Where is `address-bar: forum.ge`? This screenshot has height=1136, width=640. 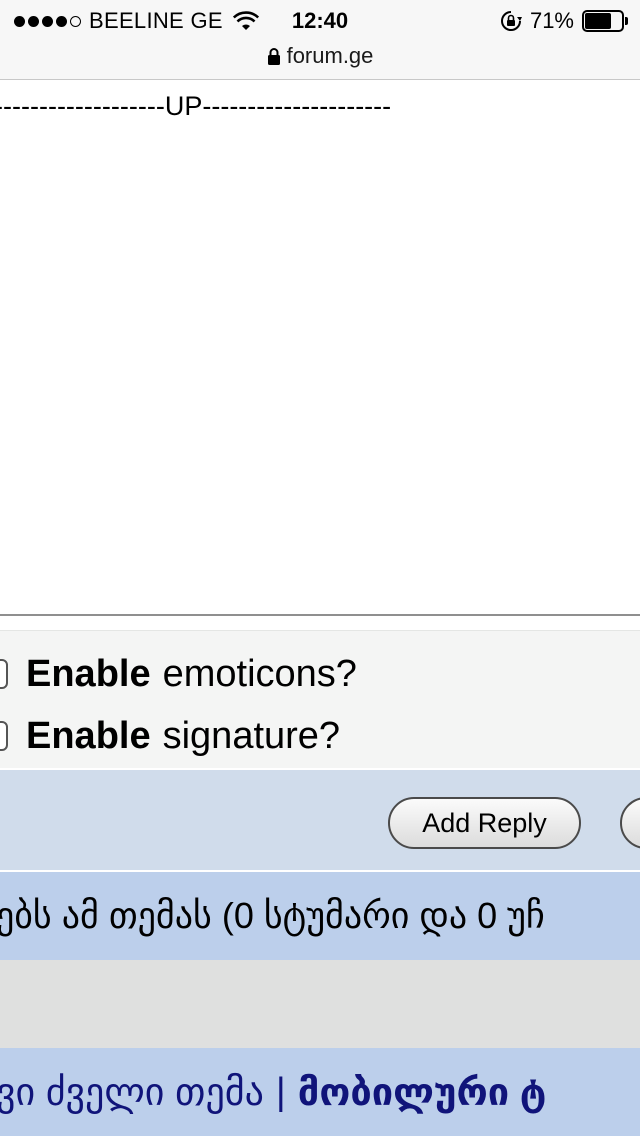 address-bar: forum.ge is located at coordinates (320, 56).